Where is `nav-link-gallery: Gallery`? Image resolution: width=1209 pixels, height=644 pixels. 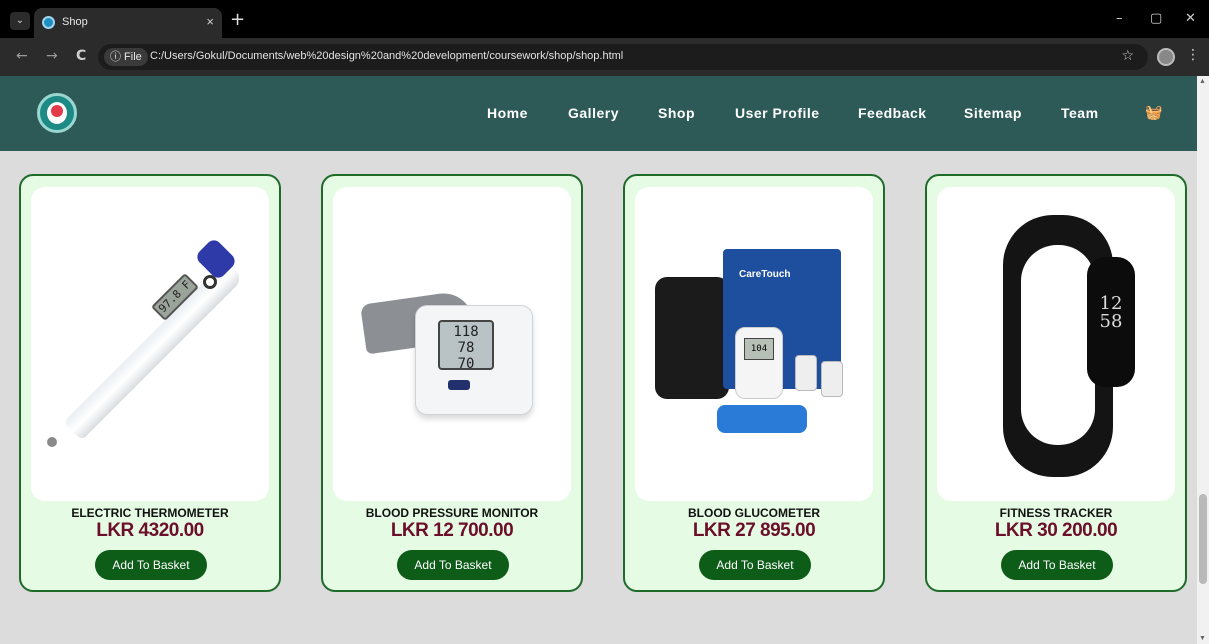
nav-link-gallery: Gallery is located at coordinates (593, 113).